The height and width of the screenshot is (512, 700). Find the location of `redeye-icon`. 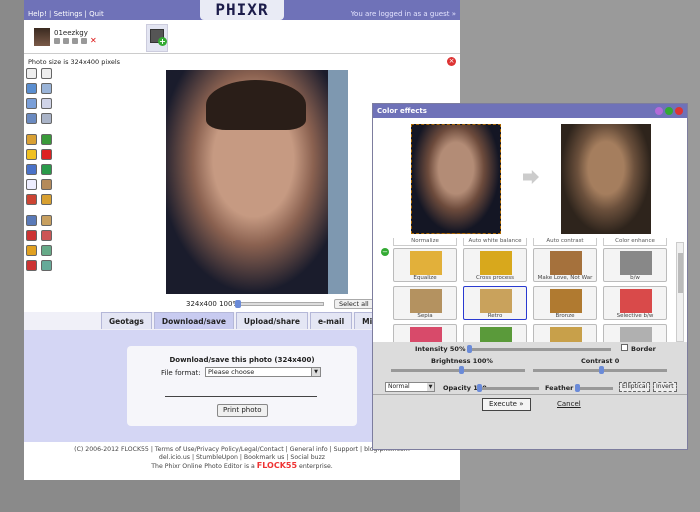

redeye-icon is located at coordinates (31, 139).